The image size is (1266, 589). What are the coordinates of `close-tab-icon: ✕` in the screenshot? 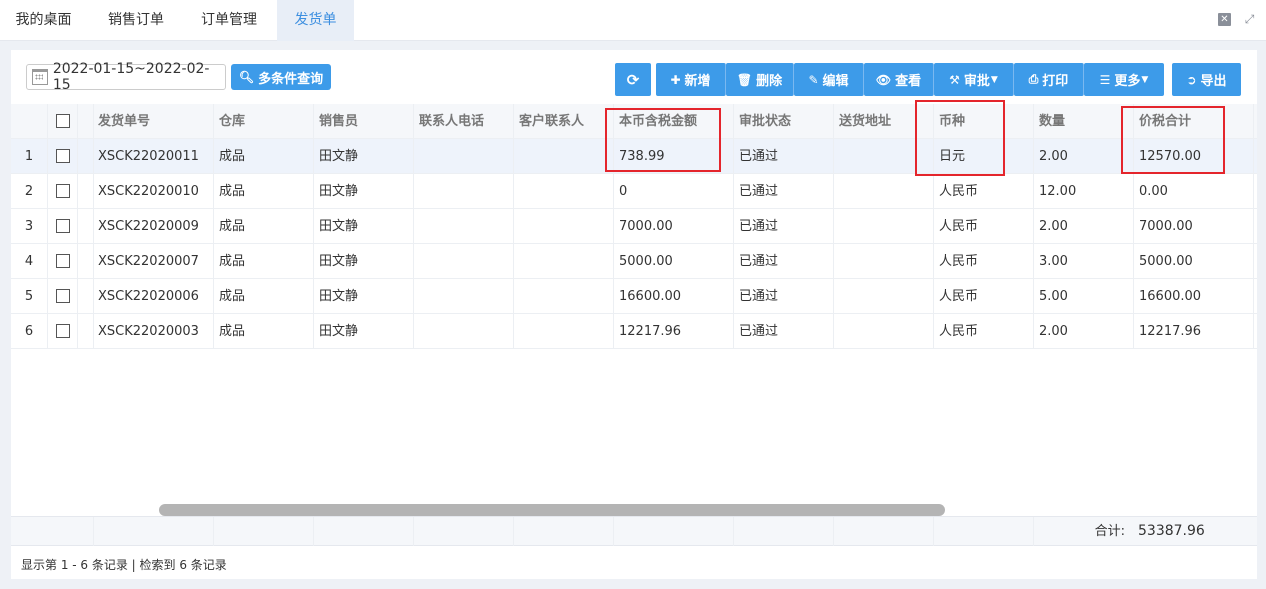 It's located at (1224, 19).